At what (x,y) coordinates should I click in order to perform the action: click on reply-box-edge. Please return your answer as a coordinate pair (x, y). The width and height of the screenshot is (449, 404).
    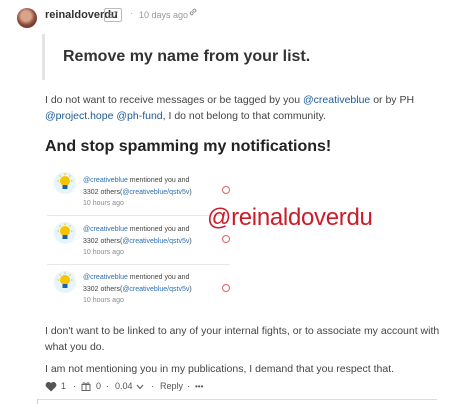
    Looking at the image, I should click on (37, 401).